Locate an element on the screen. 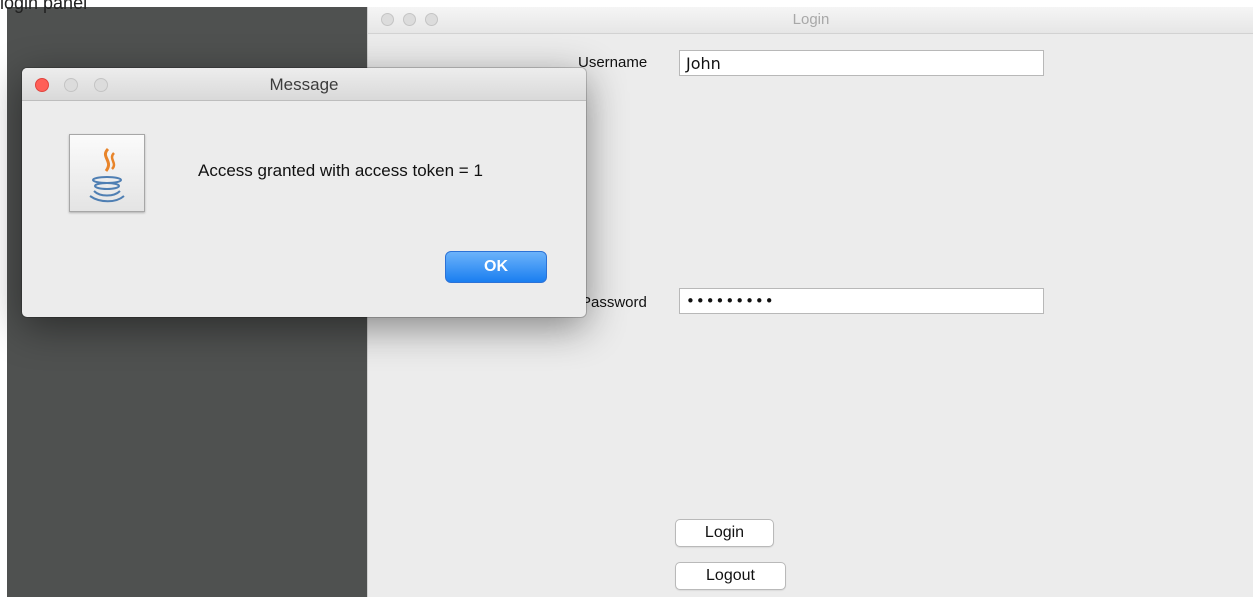  dialog-message: Access granted with access token = 1 is located at coordinates (340, 170).